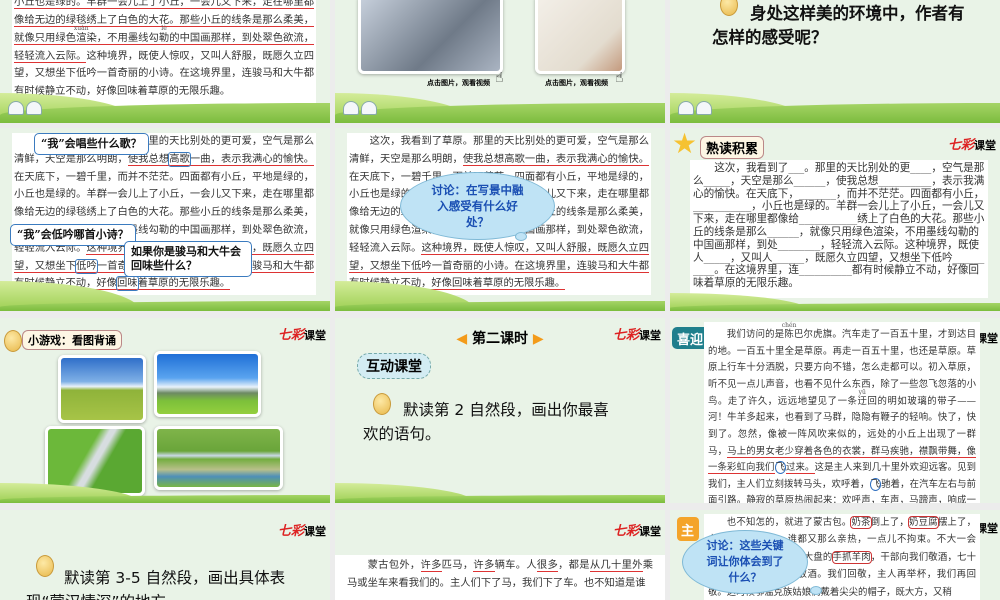 Image resolution: width=1000 pixels, height=600 pixels. I want to click on pinyin: lè, so click(164, 28).